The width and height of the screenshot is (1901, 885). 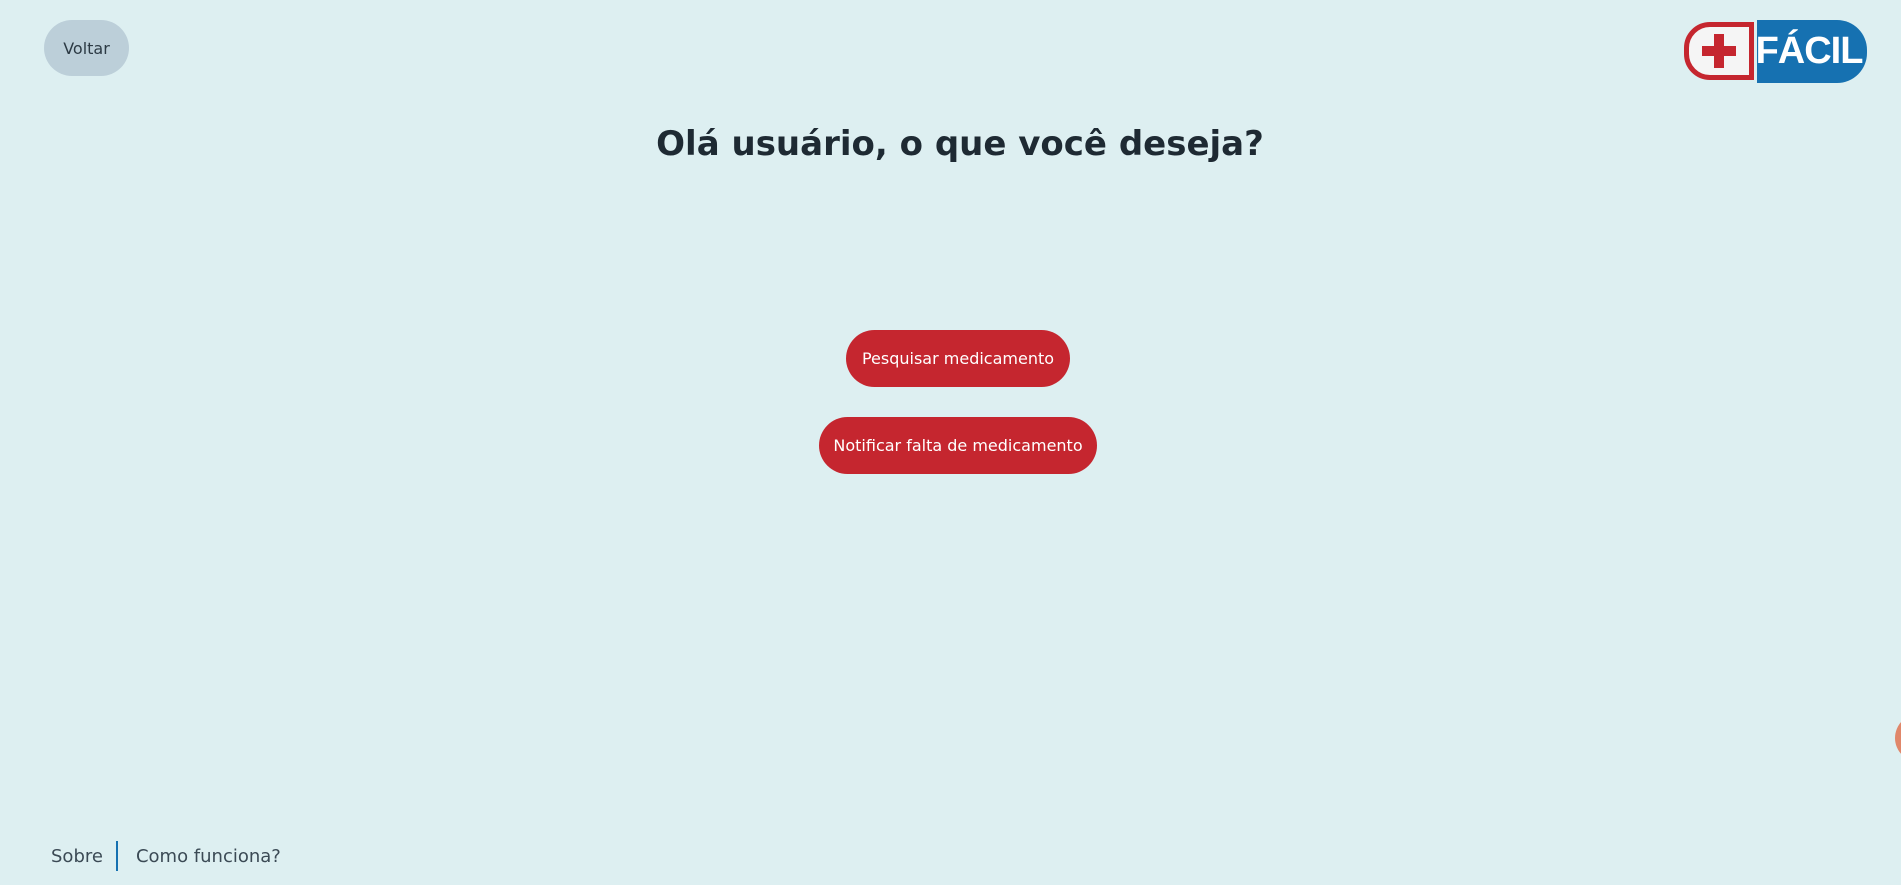 What do you see at coordinates (960, 144) in the screenshot?
I see `page-title: Olá usuário, o que você deseja?` at bounding box center [960, 144].